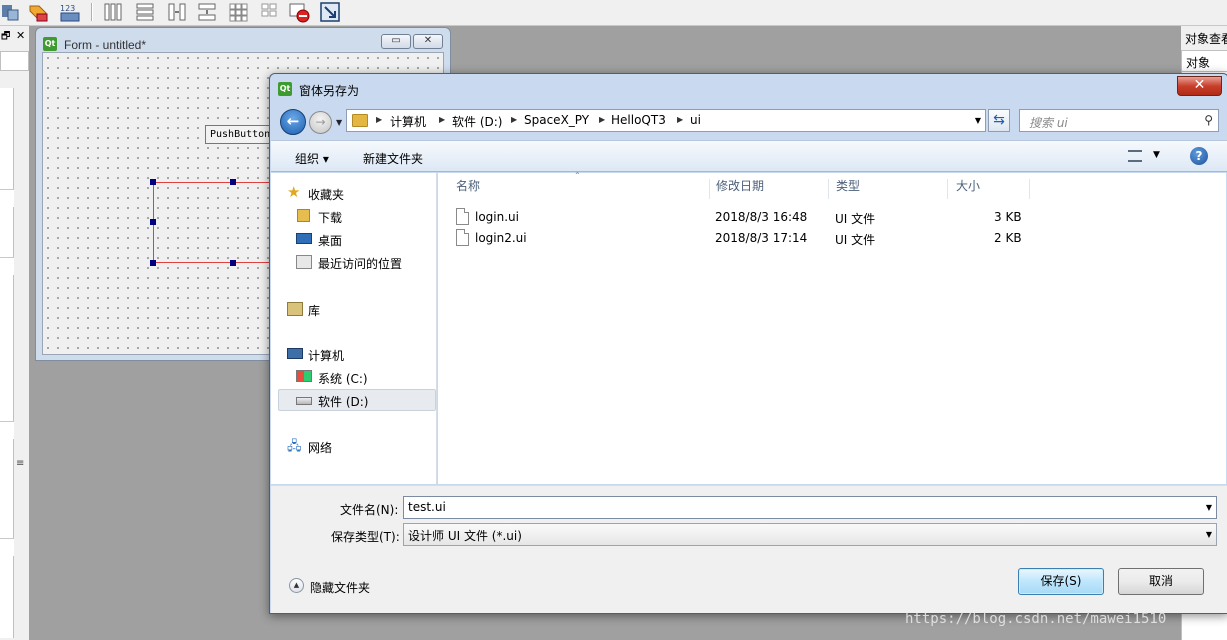 This screenshot has height=640, width=1227. Describe the element at coordinates (393, 158) in the screenshot. I see `new-folder-button: 新建文件夹` at that location.